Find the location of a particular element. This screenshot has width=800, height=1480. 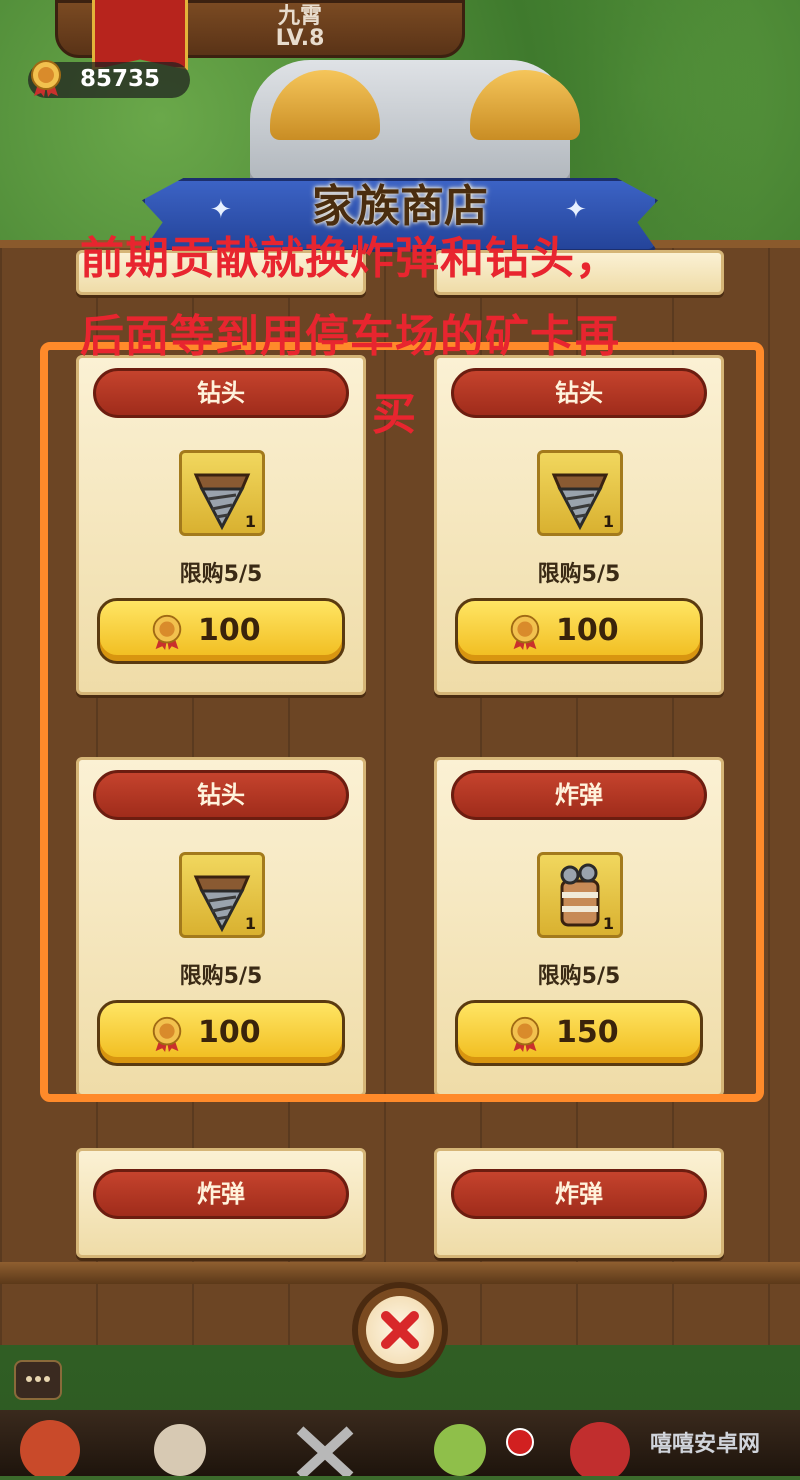

chat-bubble-icon is located at coordinates (38, 1379).